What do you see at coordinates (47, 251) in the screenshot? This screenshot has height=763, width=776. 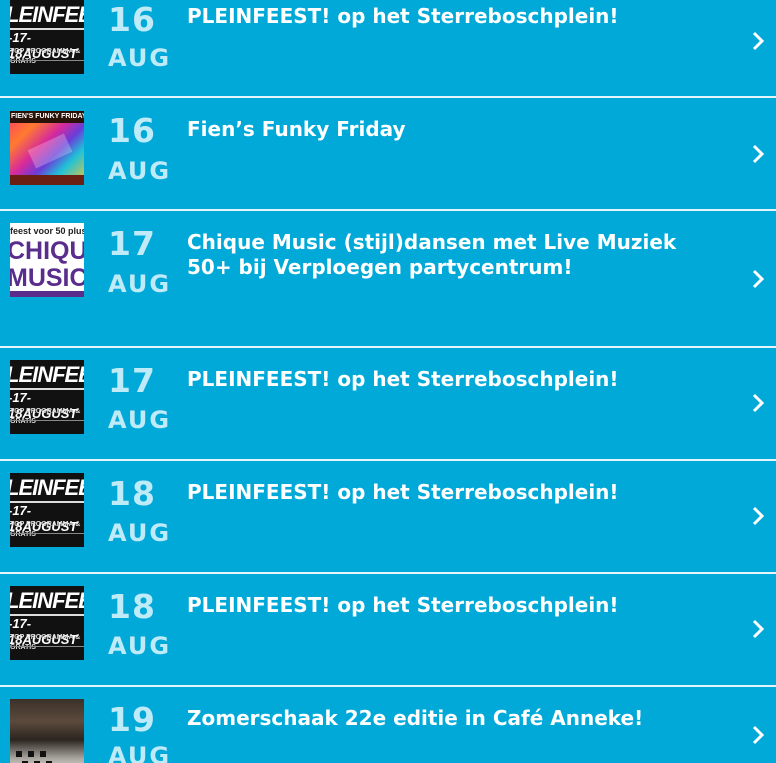 I see `thumbnail-text: CHIQUE` at bounding box center [47, 251].